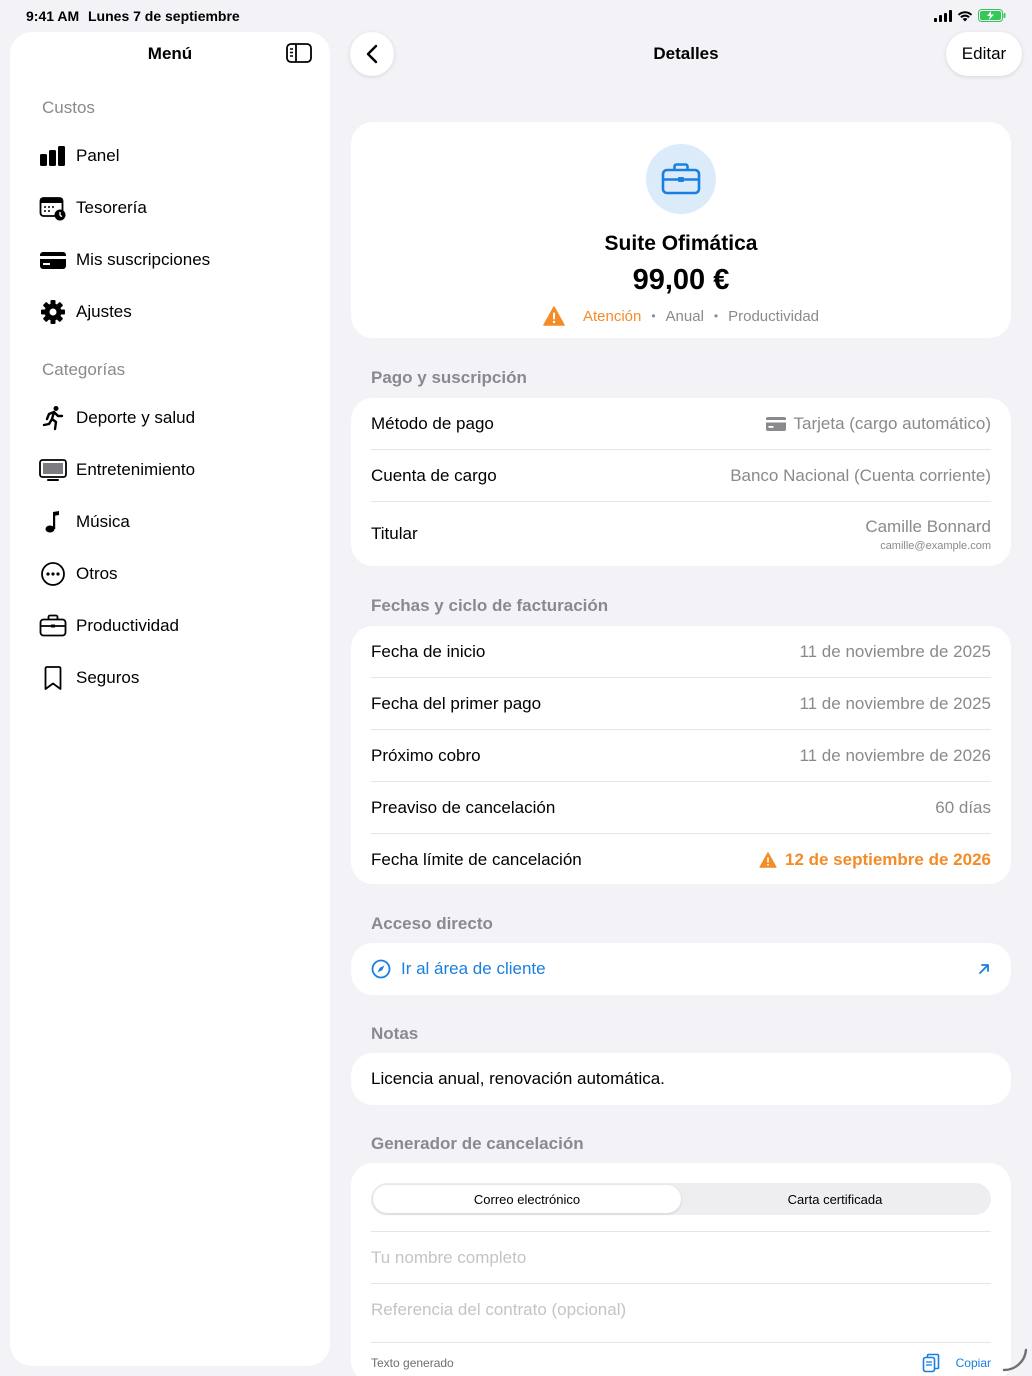 The width and height of the screenshot is (1032, 1376). What do you see at coordinates (103, 521) in the screenshot?
I see `sidebar-item-label: Música` at bounding box center [103, 521].